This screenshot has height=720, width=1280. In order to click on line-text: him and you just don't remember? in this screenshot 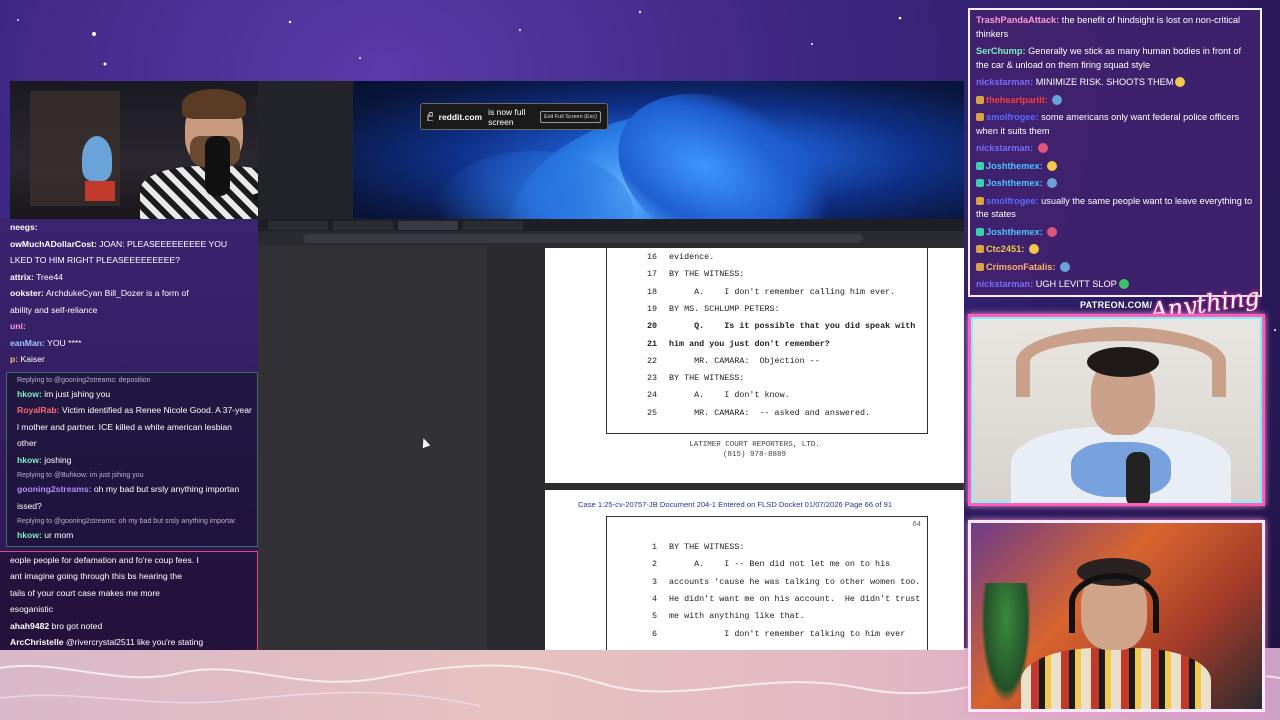, I will do `click(749, 343)`.